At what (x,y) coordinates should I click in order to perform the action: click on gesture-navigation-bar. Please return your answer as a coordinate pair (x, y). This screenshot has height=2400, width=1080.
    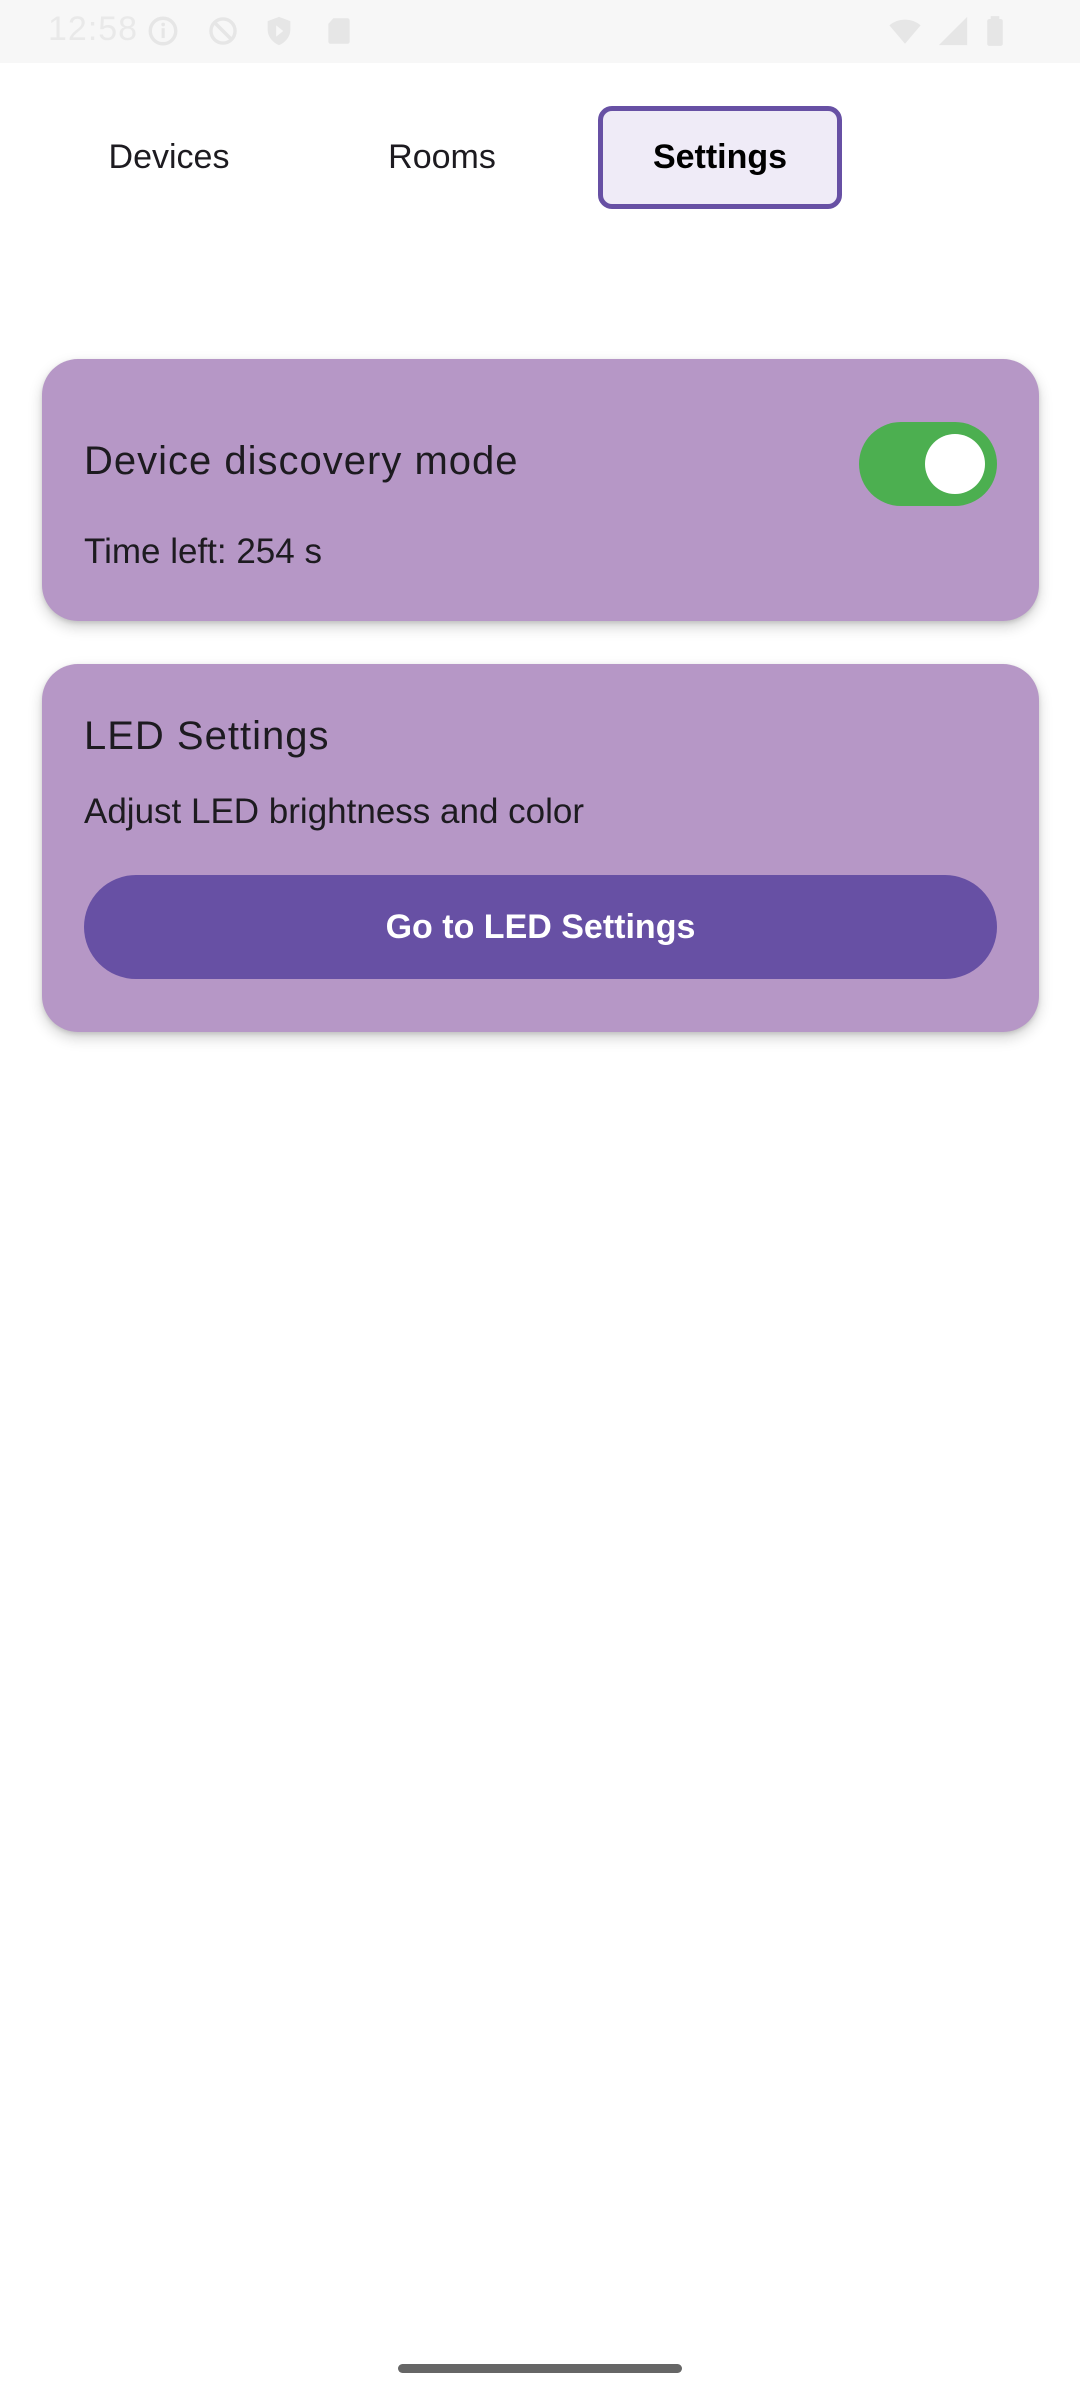
    Looking at the image, I should click on (540, 2368).